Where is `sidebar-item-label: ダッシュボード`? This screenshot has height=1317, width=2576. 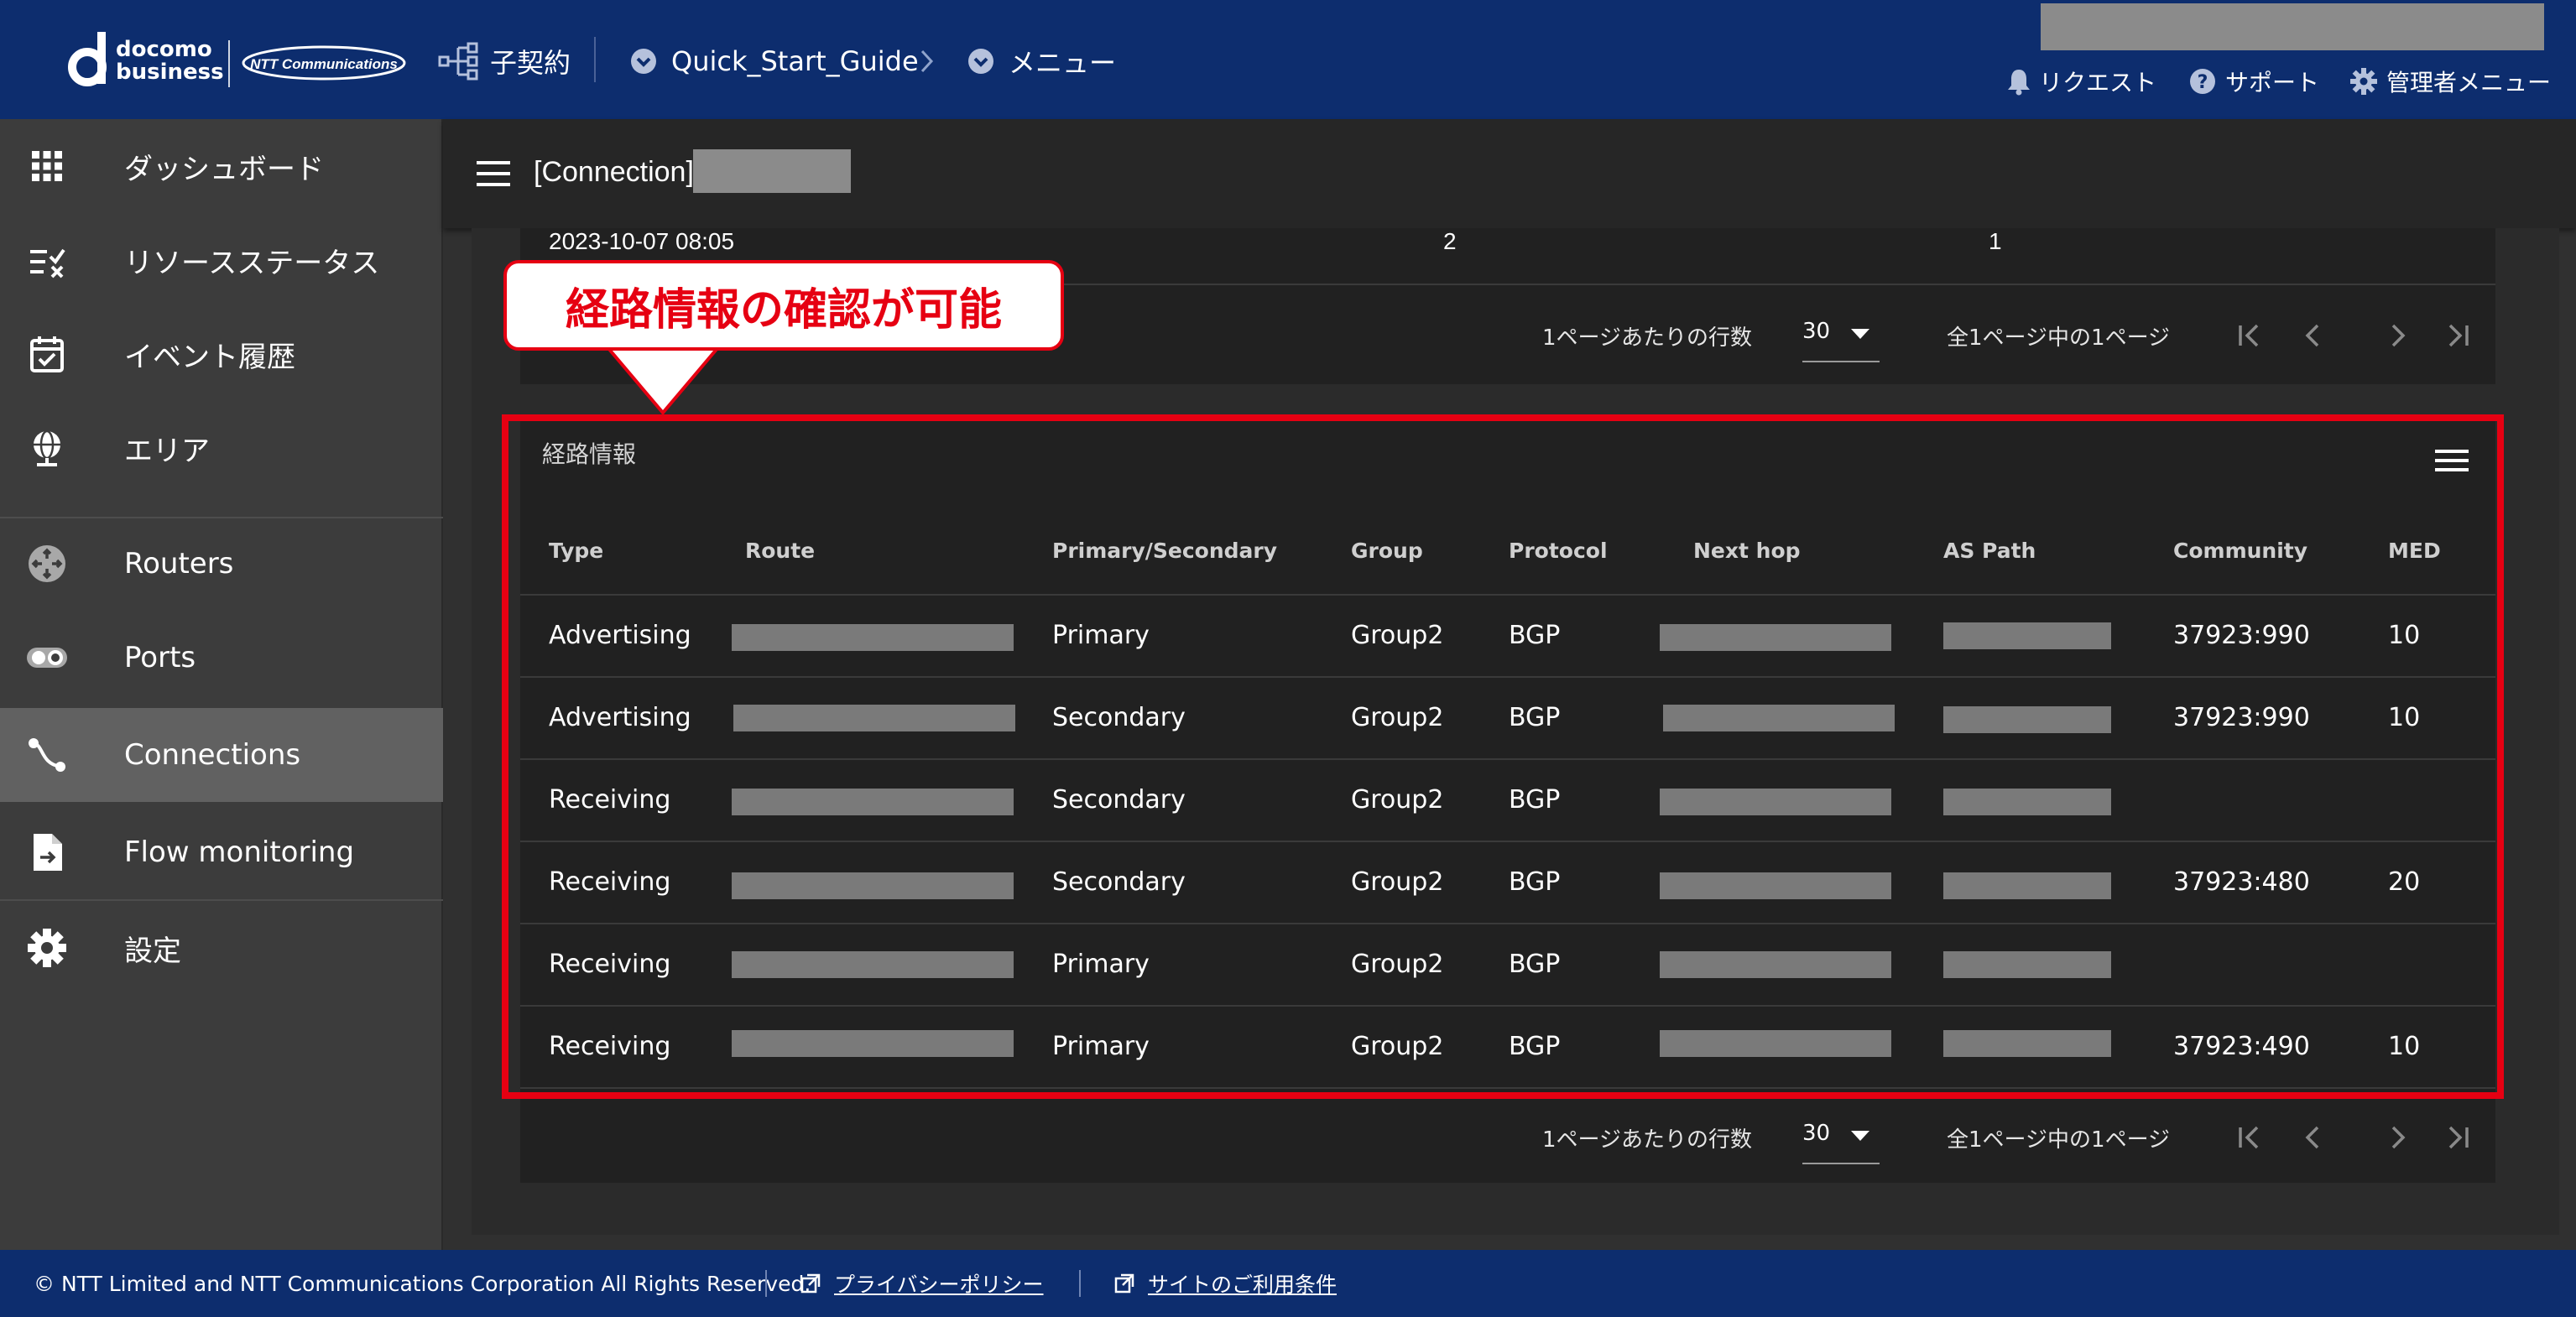 sidebar-item-label: ダッシュボード is located at coordinates (224, 169).